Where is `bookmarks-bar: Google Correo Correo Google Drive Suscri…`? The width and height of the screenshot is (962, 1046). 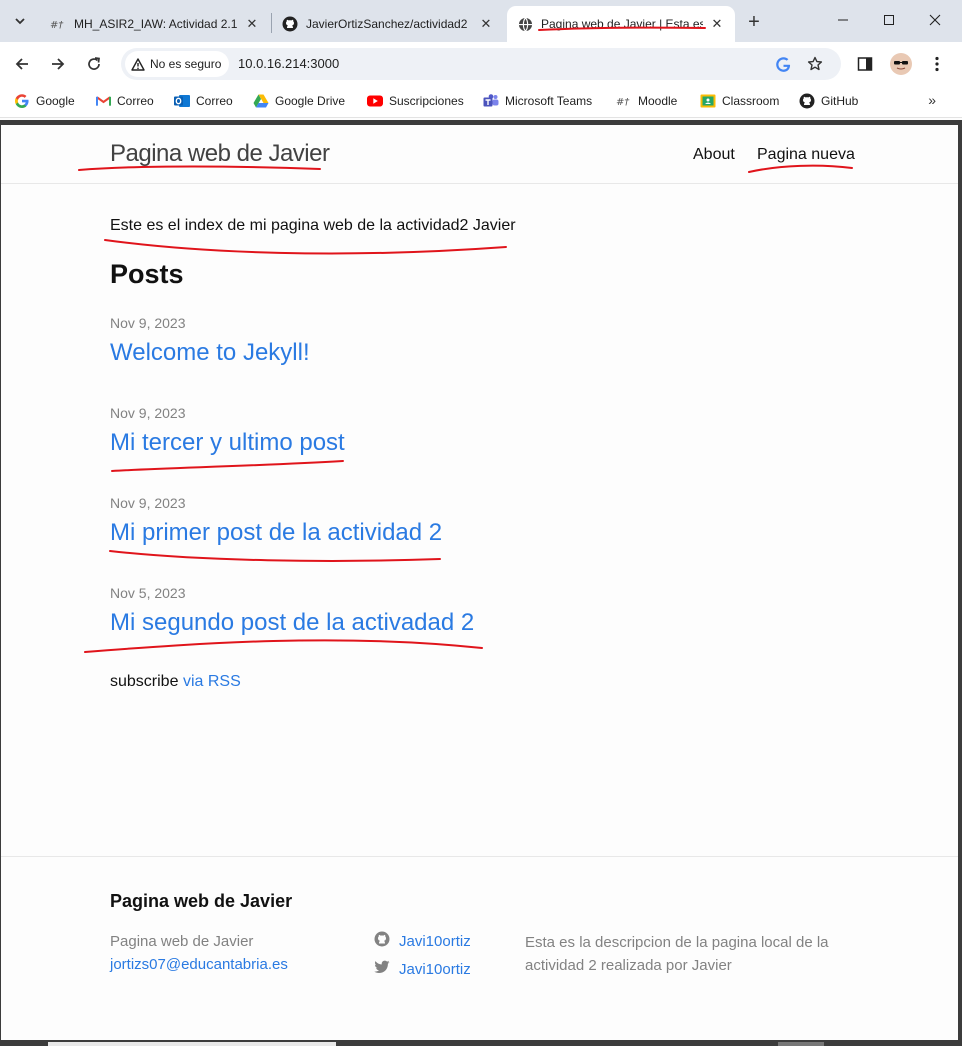 bookmarks-bar: Google Correo Correo Google Drive Suscri… is located at coordinates (481, 102).